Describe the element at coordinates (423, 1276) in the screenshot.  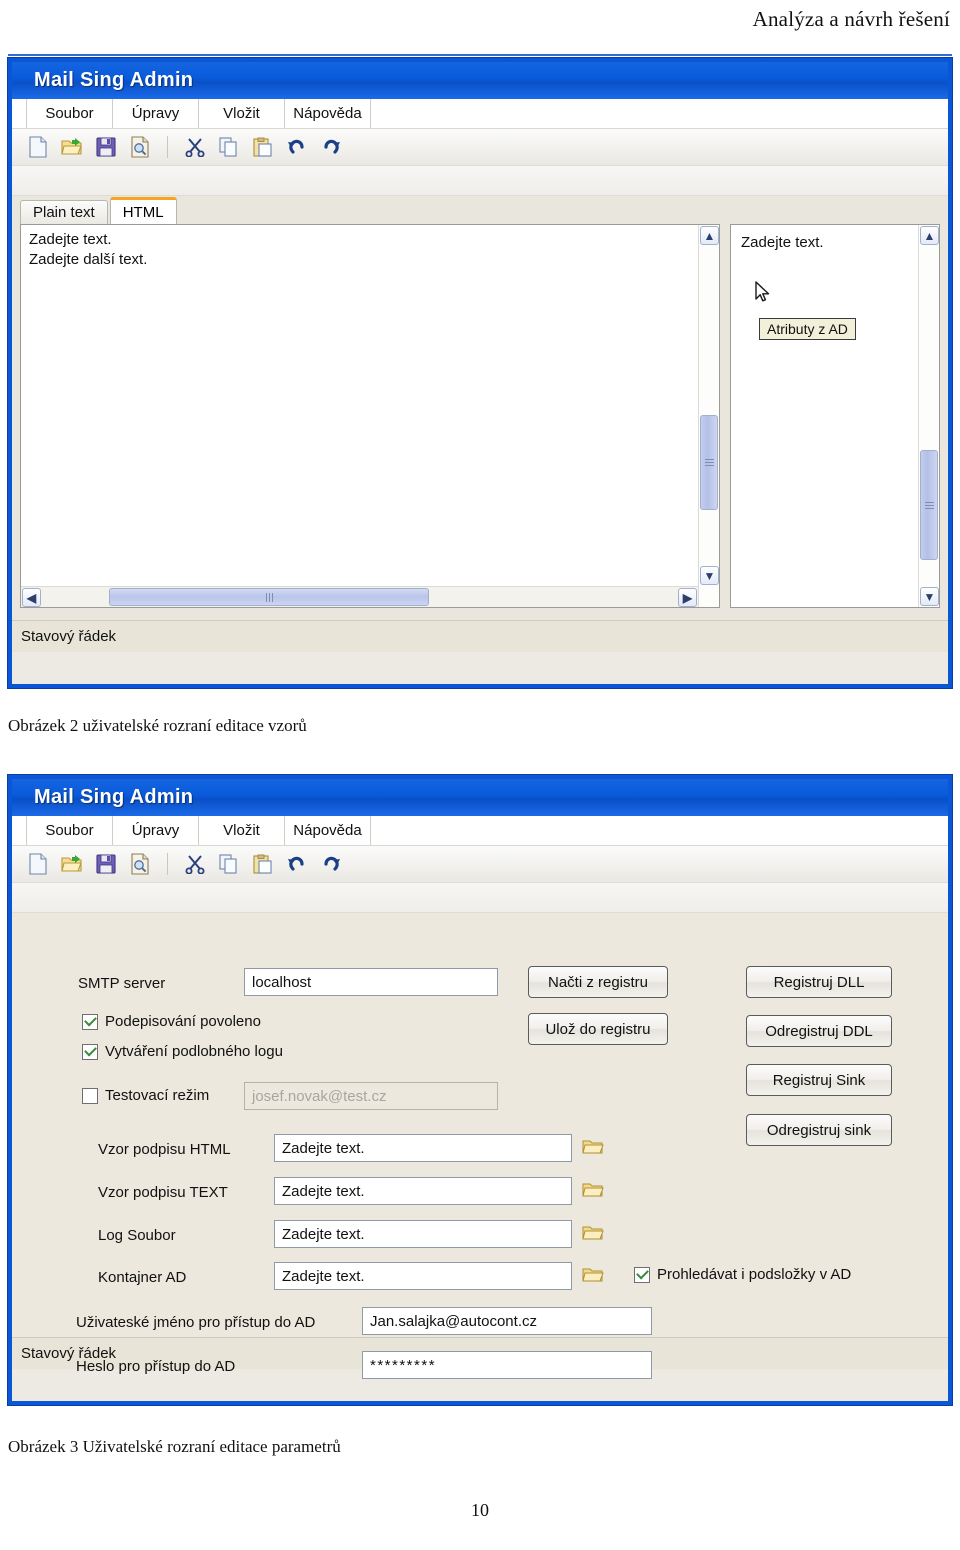
I see `ad-container-input: Zadejte text.` at that location.